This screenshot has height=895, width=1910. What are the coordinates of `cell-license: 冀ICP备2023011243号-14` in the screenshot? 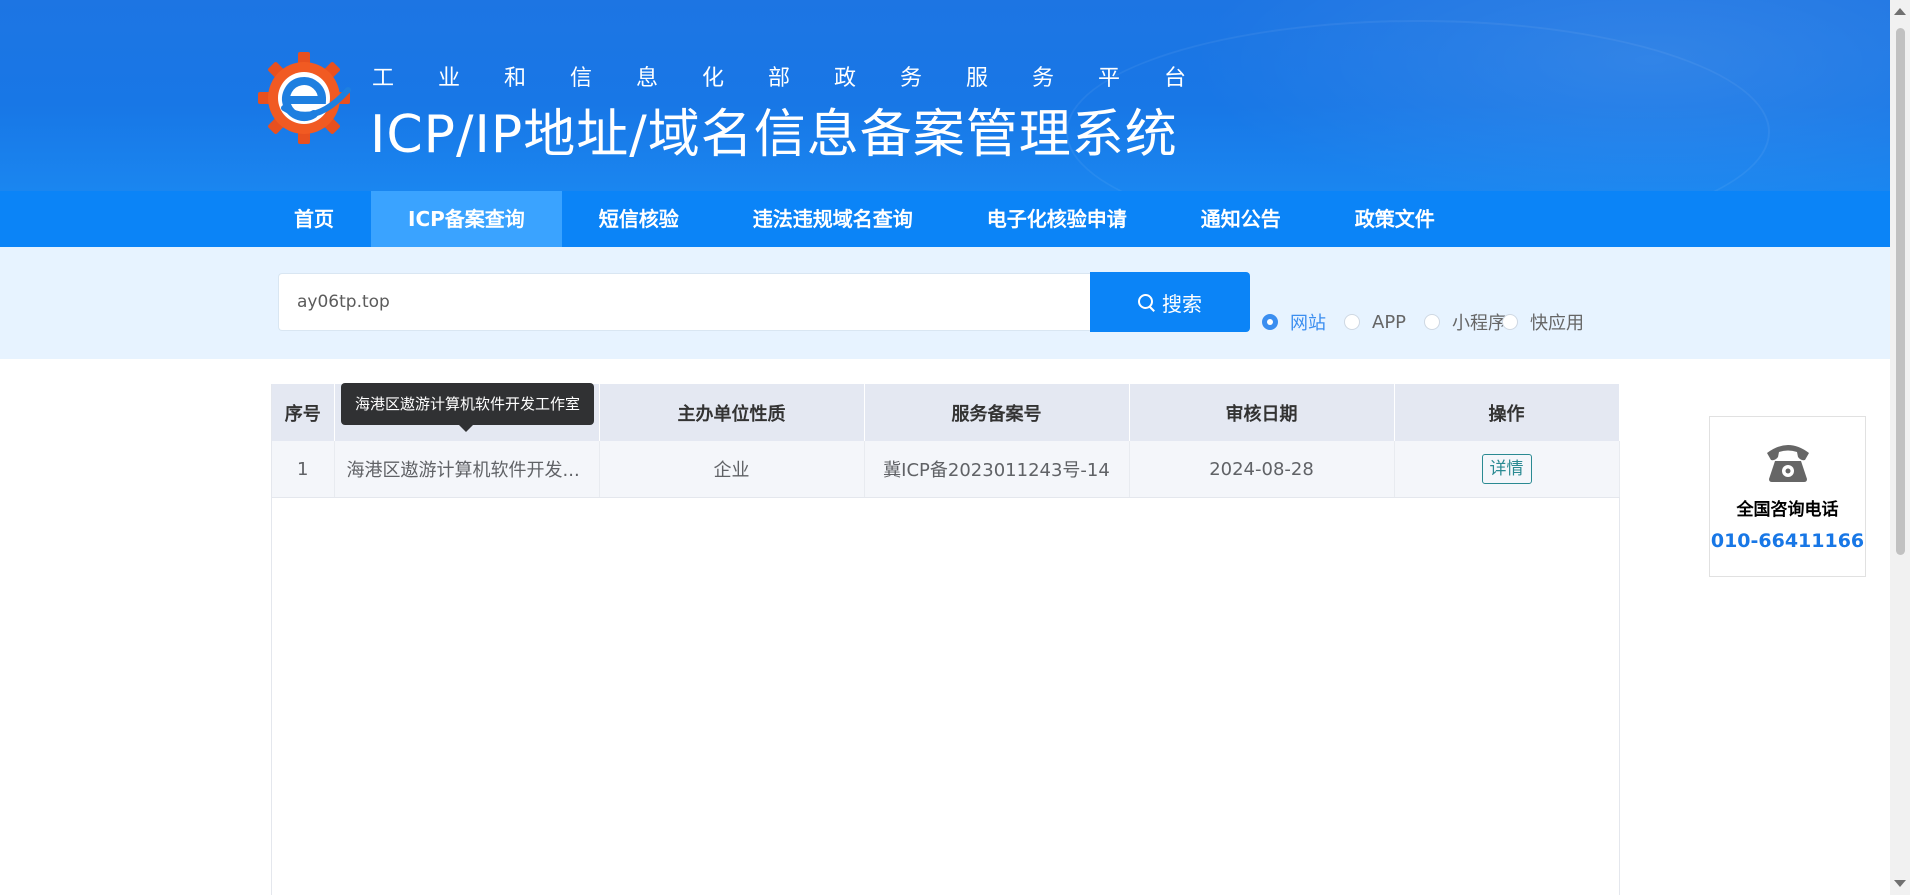 It's located at (997, 469).